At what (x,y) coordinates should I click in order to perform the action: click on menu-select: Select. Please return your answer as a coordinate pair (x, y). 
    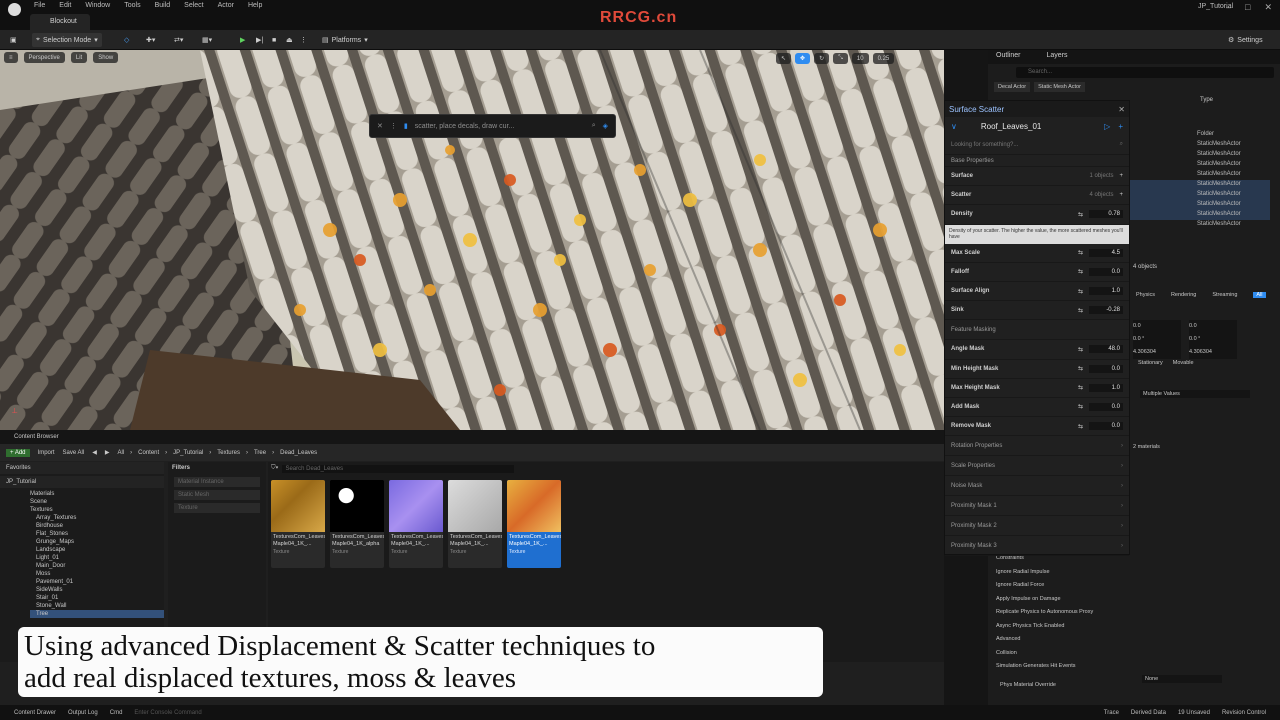
    Looking at the image, I should click on (193, 5).